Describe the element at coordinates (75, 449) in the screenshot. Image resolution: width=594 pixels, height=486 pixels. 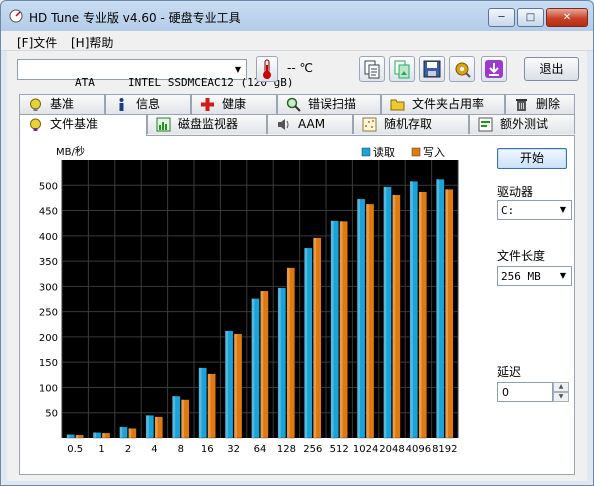
I see `x-tick-label: 0.5` at that location.